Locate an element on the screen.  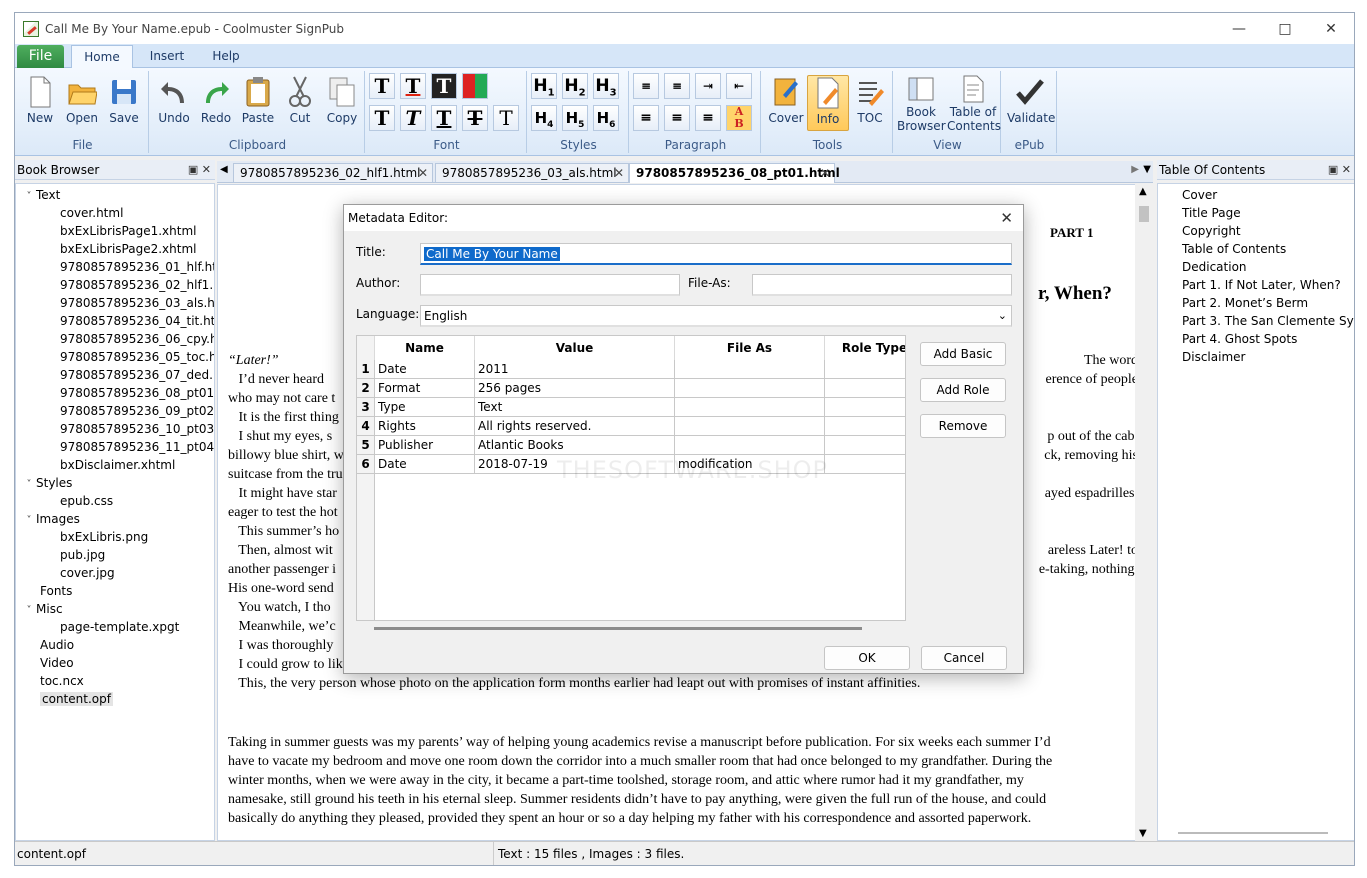
toc-item: Table of Contents is located at coordinates (1268, 249).